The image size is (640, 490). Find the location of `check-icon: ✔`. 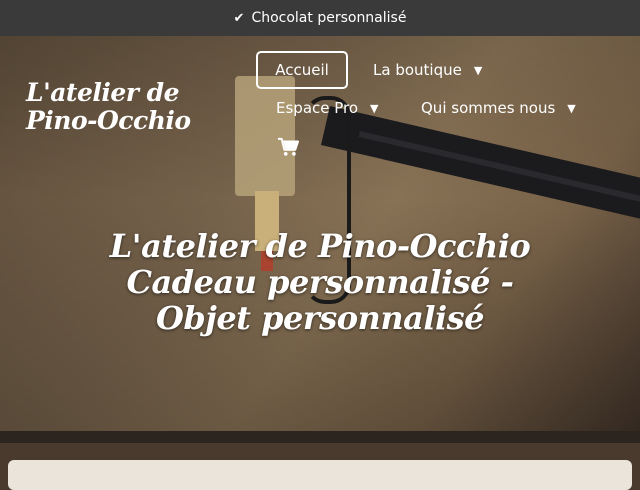

check-icon: ✔ is located at coordinates (239, 18).